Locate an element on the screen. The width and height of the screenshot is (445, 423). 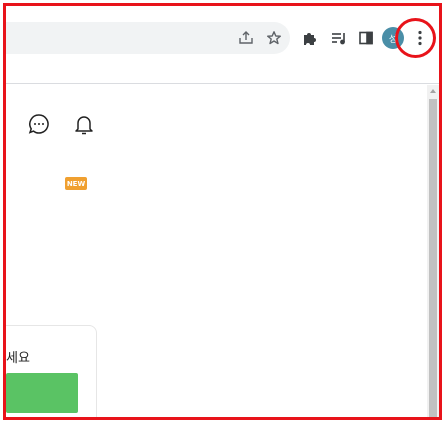
share-icon is located at coordinates (246, 38).